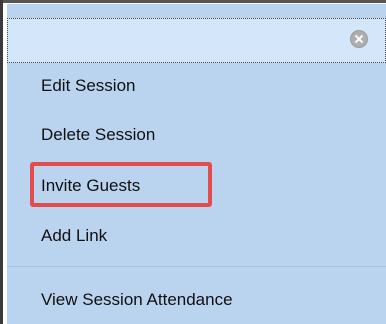 This screenshot has height=324, width=386. What do you see at coordinates (193, 1) in the screenshot?
I see `window-top-edge` at bounding box center [193, 1].